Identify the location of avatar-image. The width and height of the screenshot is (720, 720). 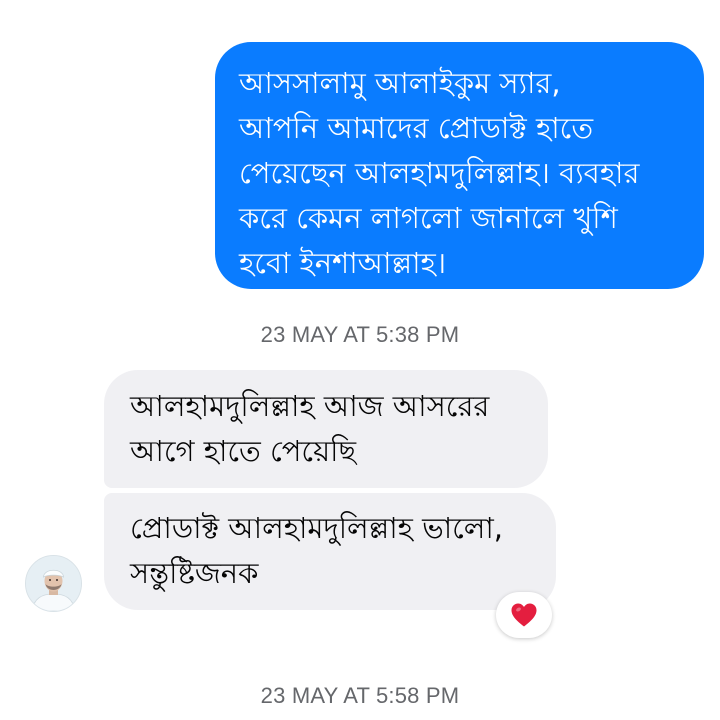
(53, 583).